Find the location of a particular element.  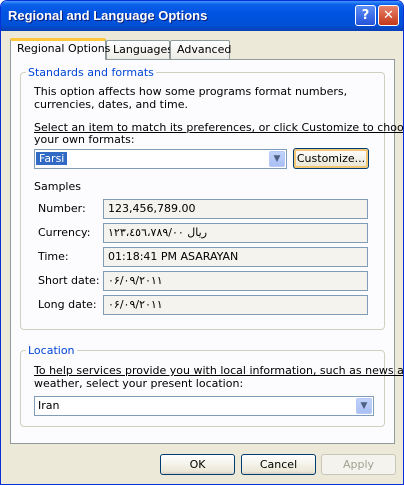

apply-button: Apply is located at coordinates (358, 464).